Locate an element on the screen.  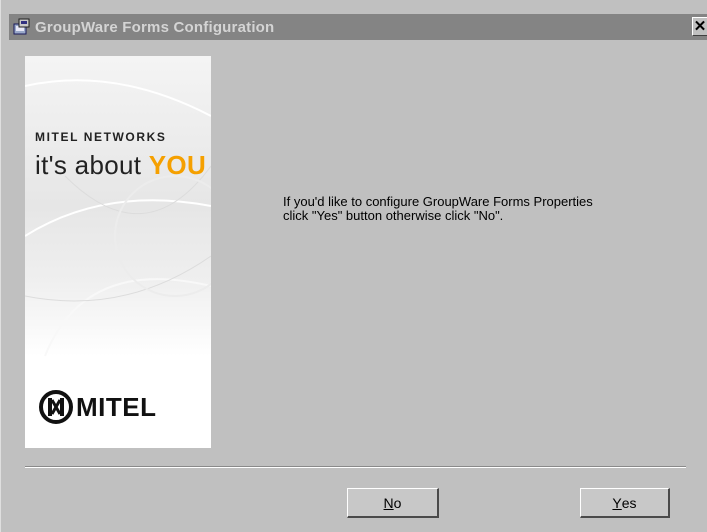
tagline-prefix: it's about is located at coordinates (92, 165).